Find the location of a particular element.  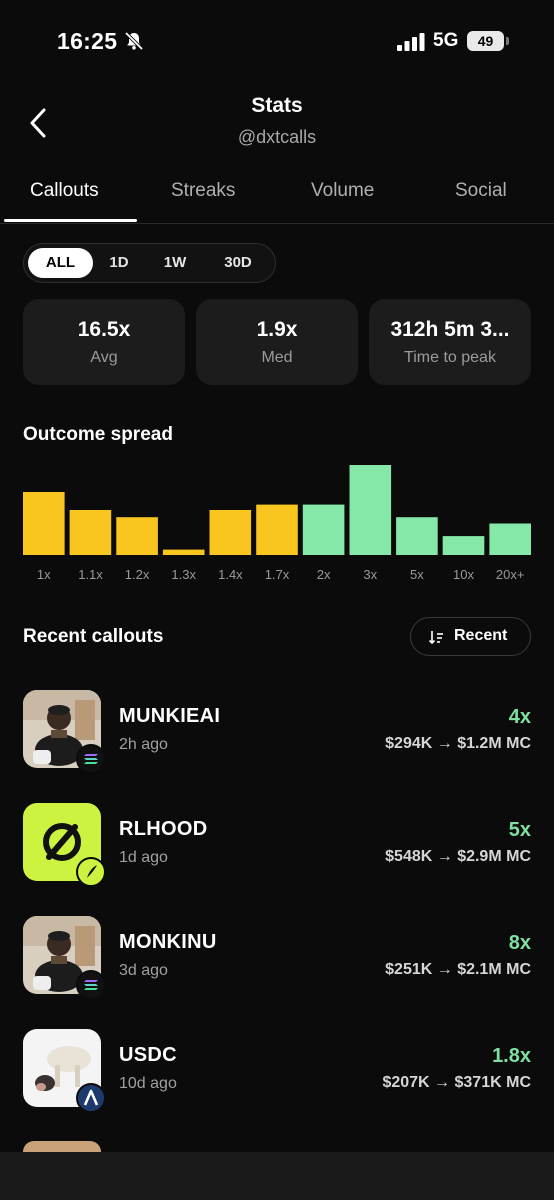

sort-label: Recent is located at coordinates (481, 635).